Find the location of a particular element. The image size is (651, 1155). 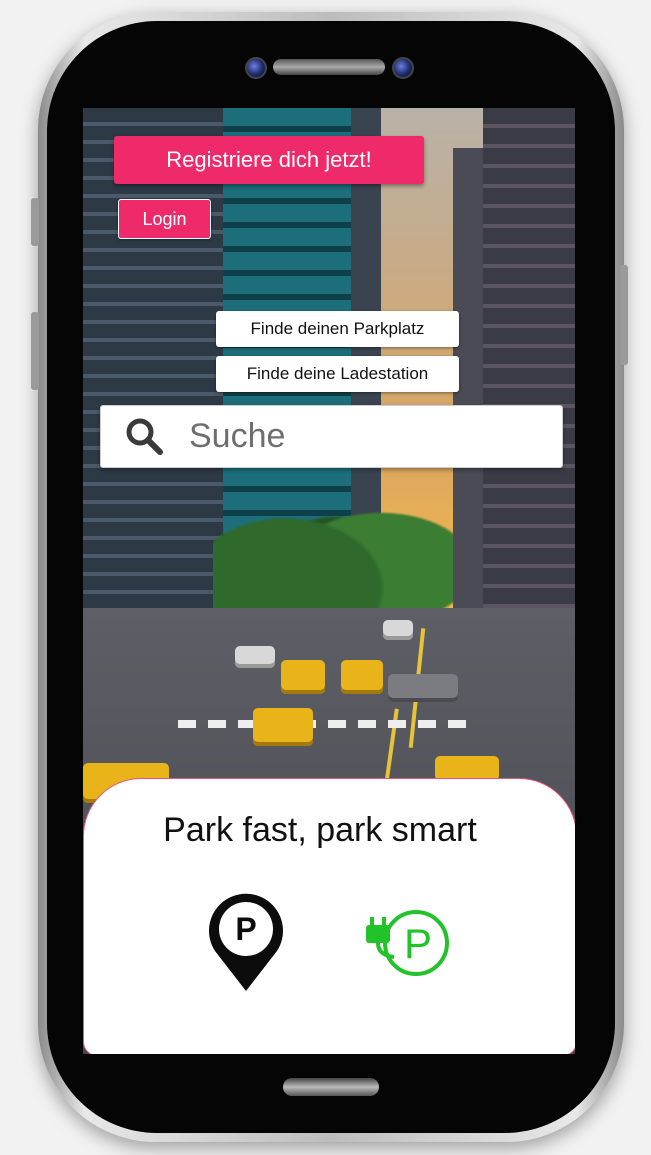

home-button is located at coordinates (331, 1087).